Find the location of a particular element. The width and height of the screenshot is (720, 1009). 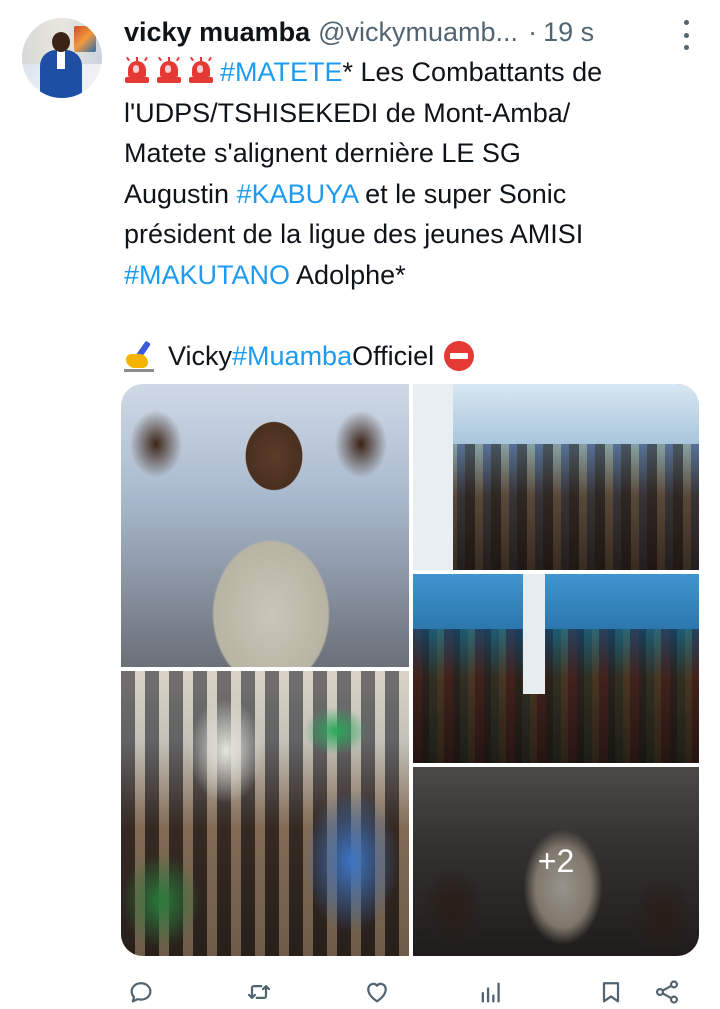

tweet-text-segment: Matete s'alignent dernière LE SG is located at coordinates (322, 153).